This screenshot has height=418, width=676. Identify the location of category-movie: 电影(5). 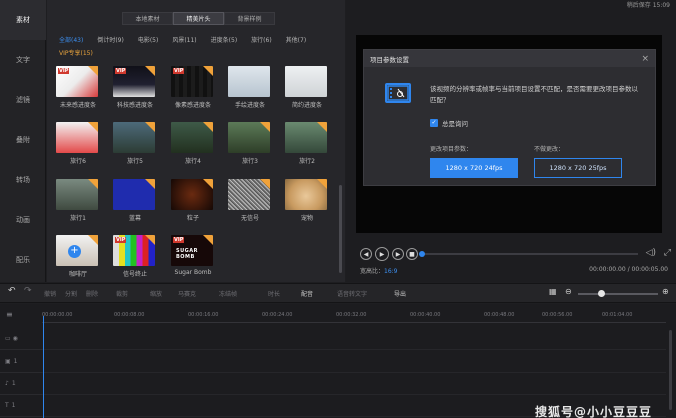
(148, 39).